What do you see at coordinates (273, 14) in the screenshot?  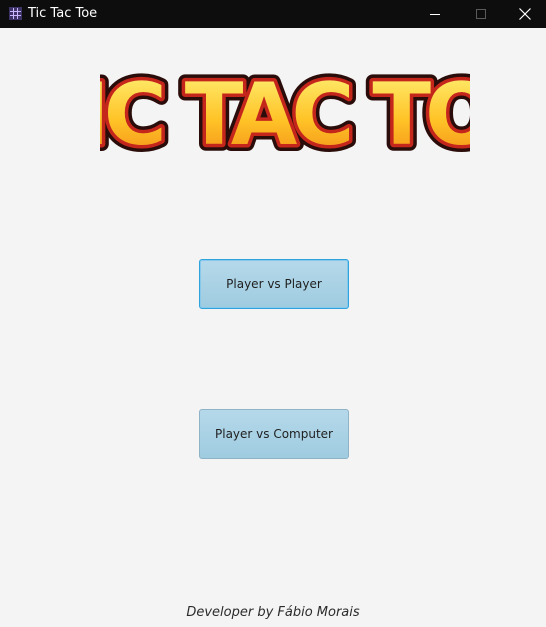 I see `title-bar: Tic Tac Toe` at bounding box center [273, 14].